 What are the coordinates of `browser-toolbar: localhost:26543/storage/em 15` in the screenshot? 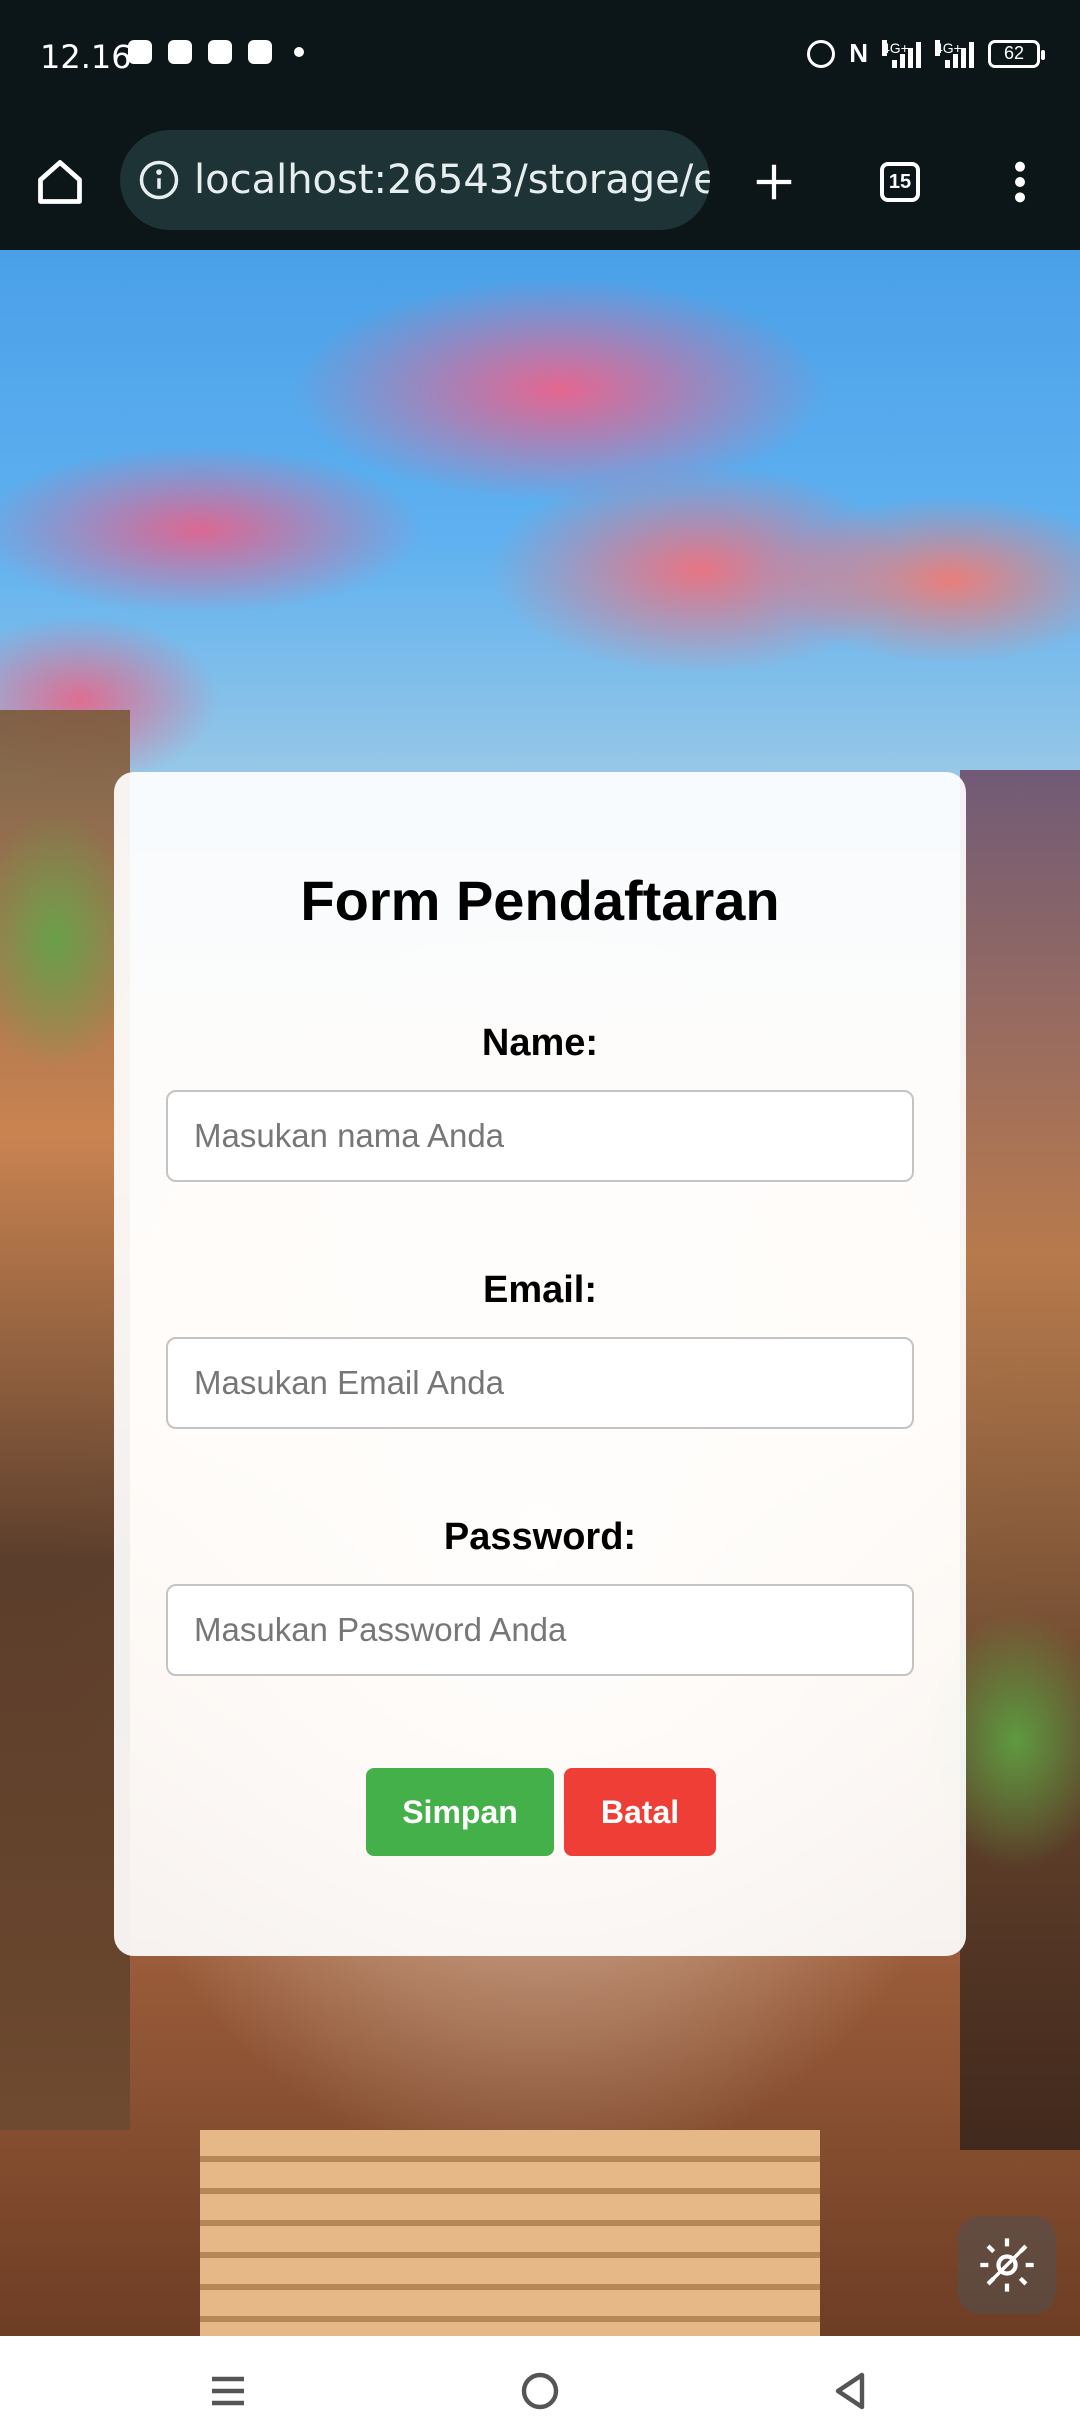 It's located at (540, 185).